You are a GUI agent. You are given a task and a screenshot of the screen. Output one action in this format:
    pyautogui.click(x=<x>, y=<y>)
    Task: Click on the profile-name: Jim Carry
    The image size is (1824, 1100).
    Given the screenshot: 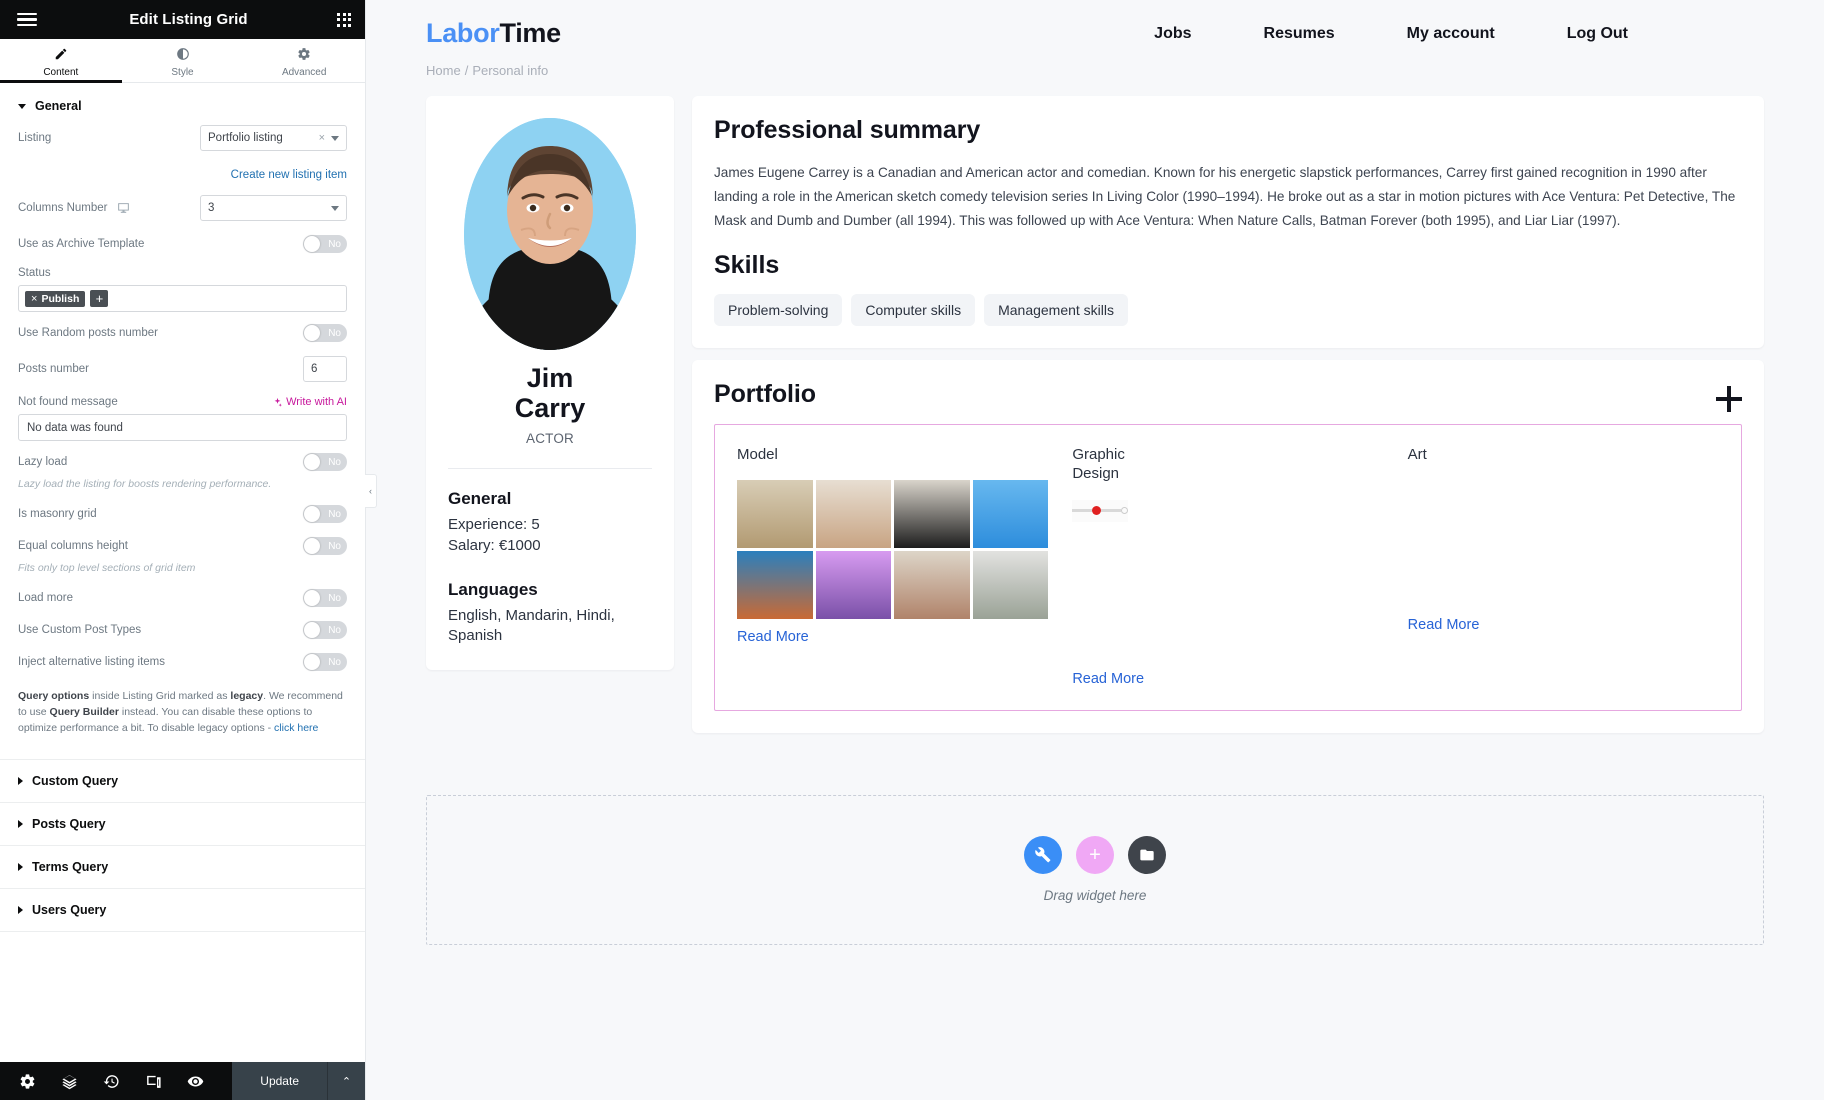 What is the action you would take?
    pyautogui.click(x=550, y=393)
    